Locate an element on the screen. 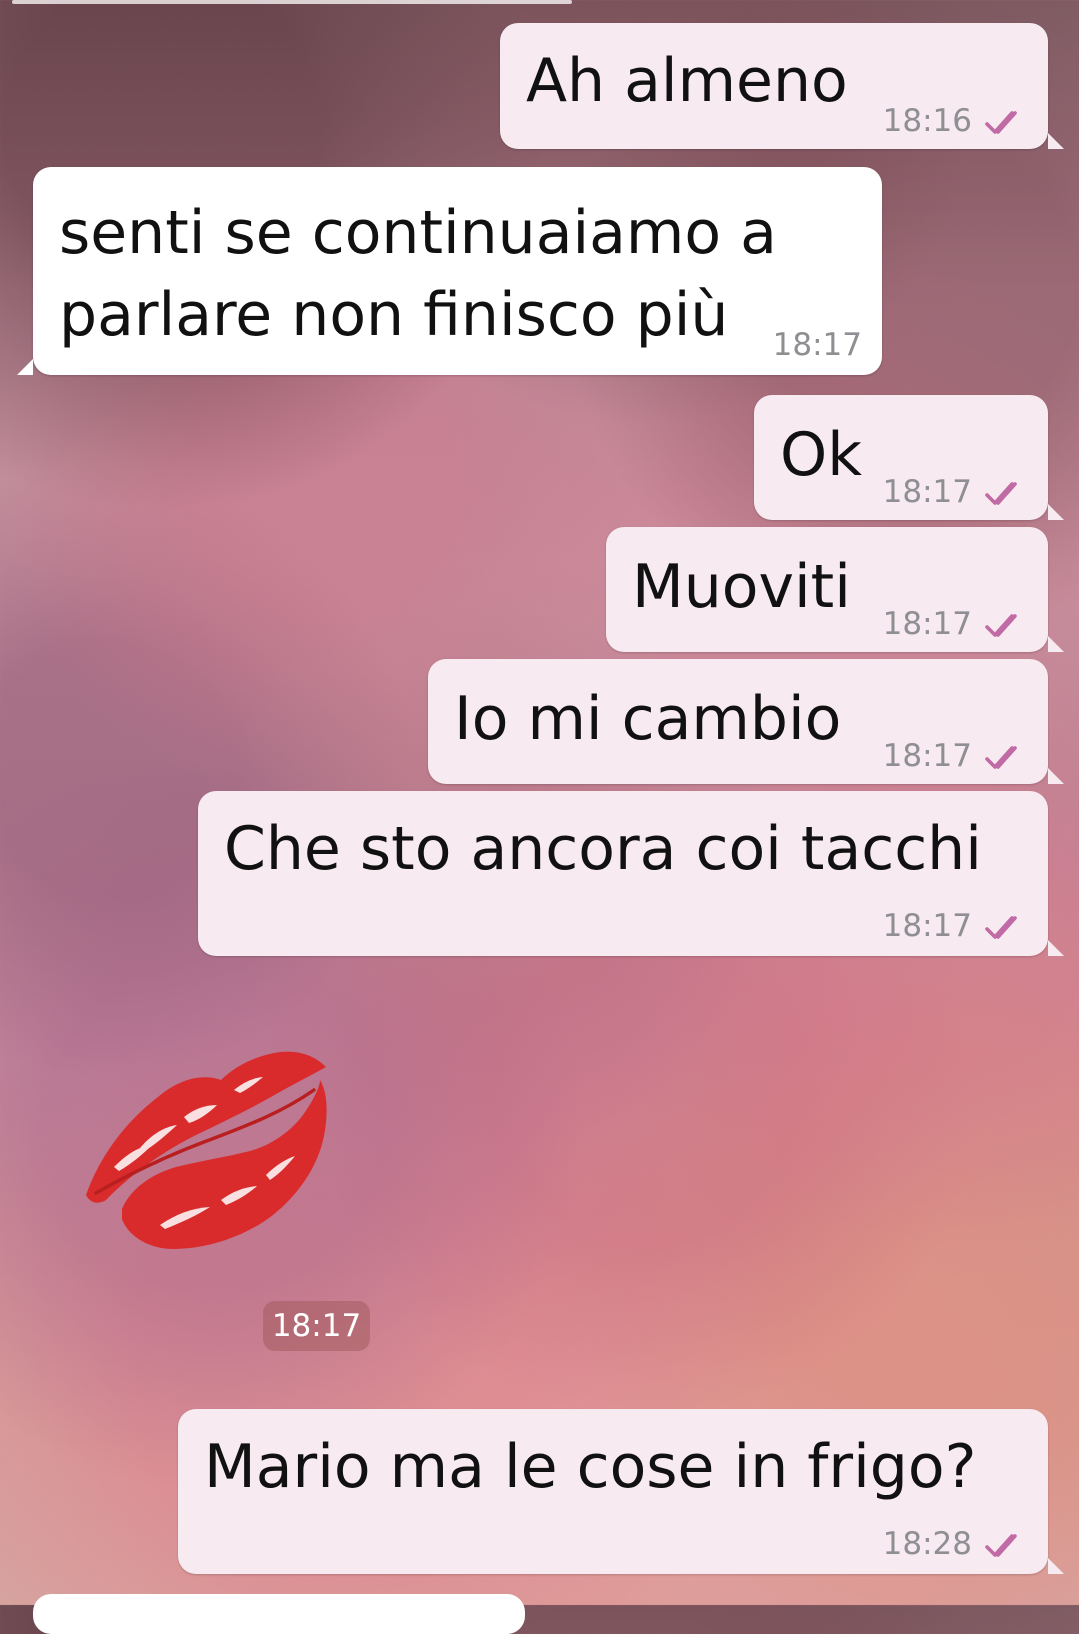 The width and height of the screenshot is (1079, 1634). message-text: Che sto ancora coi tacchi is located at coordinates (603, 849).